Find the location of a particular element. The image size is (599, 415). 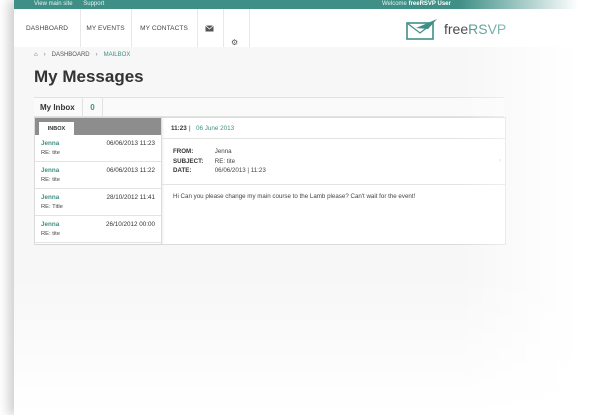

nav-my-contacts: MY CONTACTS is located at coordinates (164, 28).